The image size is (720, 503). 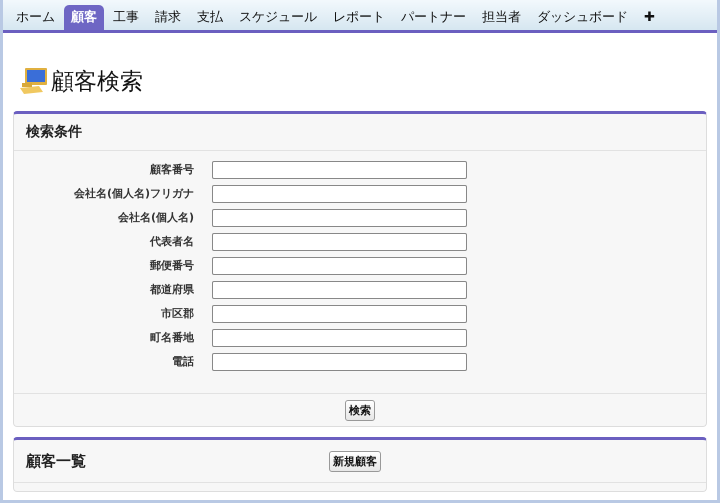 I want to click on field-label: 代表者名, so click(x=171, y=242).